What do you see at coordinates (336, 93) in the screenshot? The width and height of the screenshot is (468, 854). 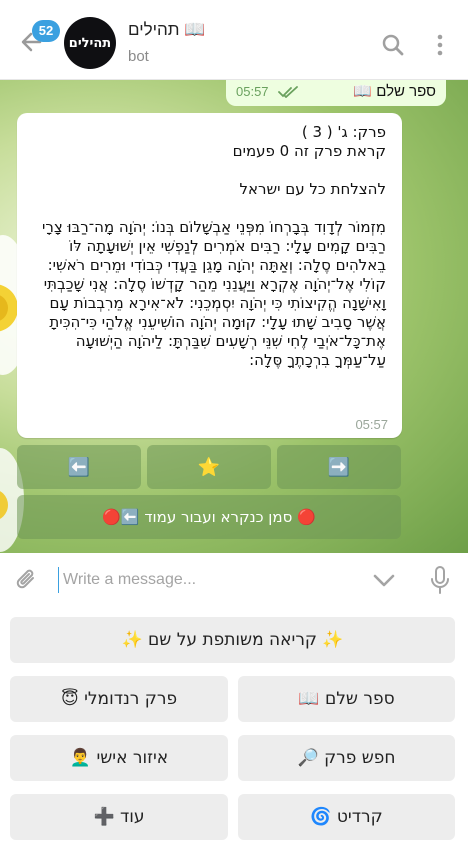 I see `outgoing-message: ספר שלם 📖 05:57` at bounding box center [336, 93].